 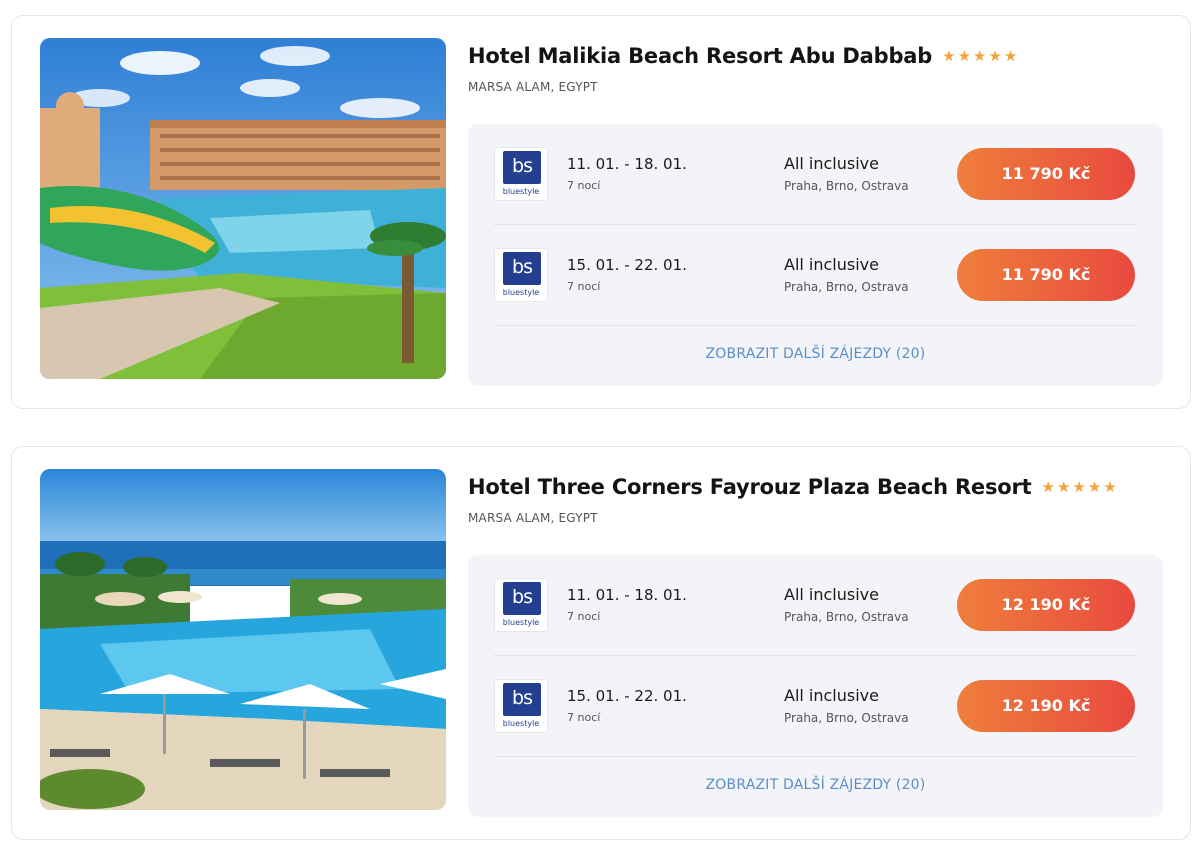 What do you see at coordinates (700, 56) in the screenshot?
I see `hotel-name: Hotel Malikia Beach Resort Abu Dabbab` at bounding box center [700, 56].